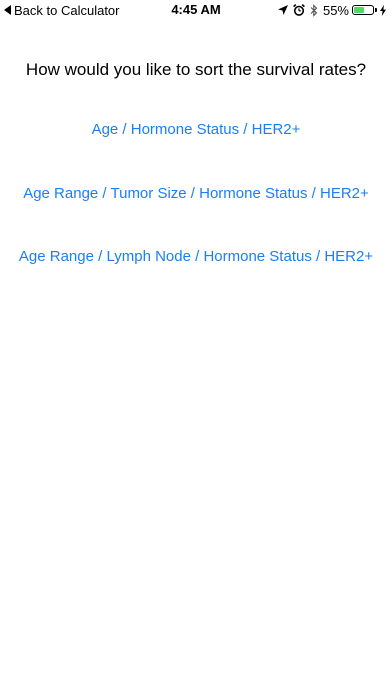  I want to click on back-to-calculator-button: Back to Calculator, so click(62, 10).